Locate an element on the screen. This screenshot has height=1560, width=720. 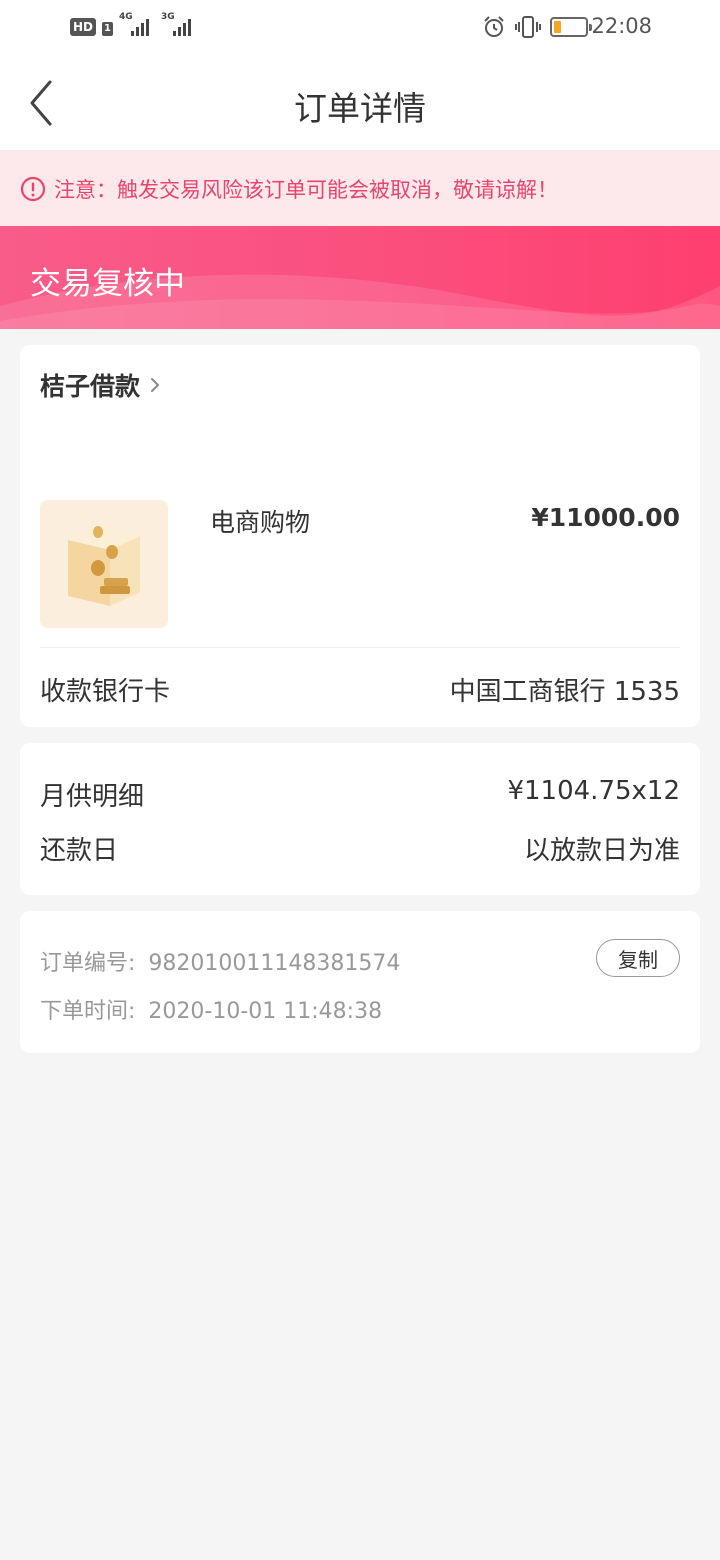
repayment-card: 月供明细 ¥1104.75x12 还款日 以放款日为准 is located at coordinates (360, 819).